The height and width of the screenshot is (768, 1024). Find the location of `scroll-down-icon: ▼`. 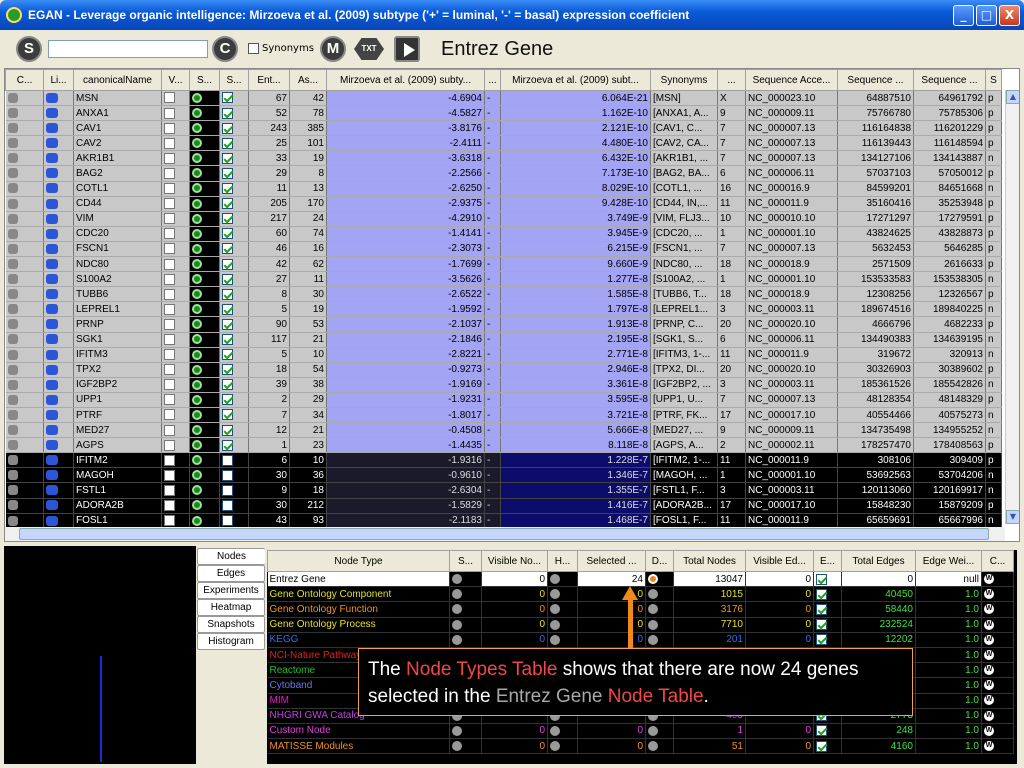

scroll-down-icon: ▼ is located at coordinates (1012, 517).